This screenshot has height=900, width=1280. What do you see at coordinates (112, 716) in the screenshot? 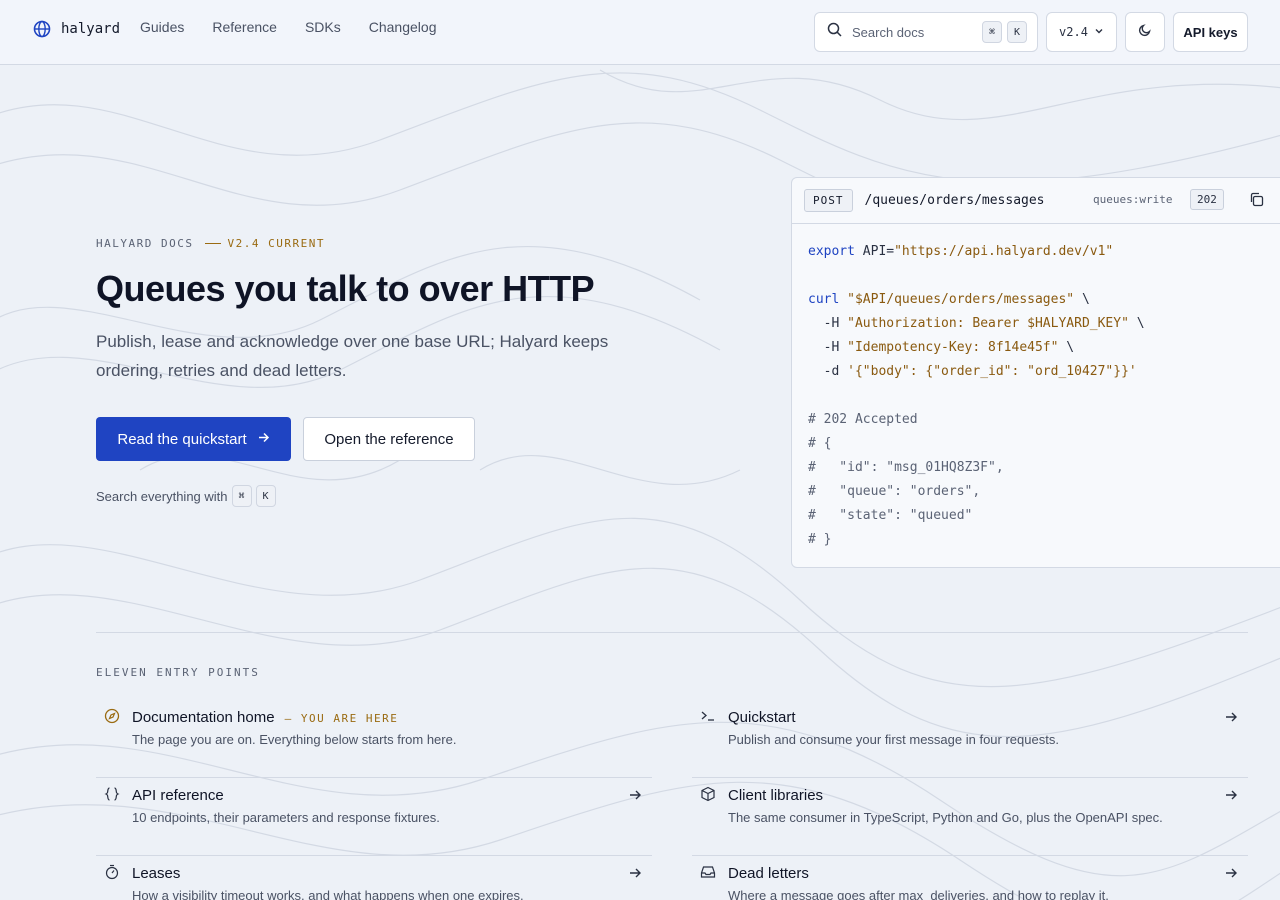
I see `compass-icon` at bounding box center [112, 716].